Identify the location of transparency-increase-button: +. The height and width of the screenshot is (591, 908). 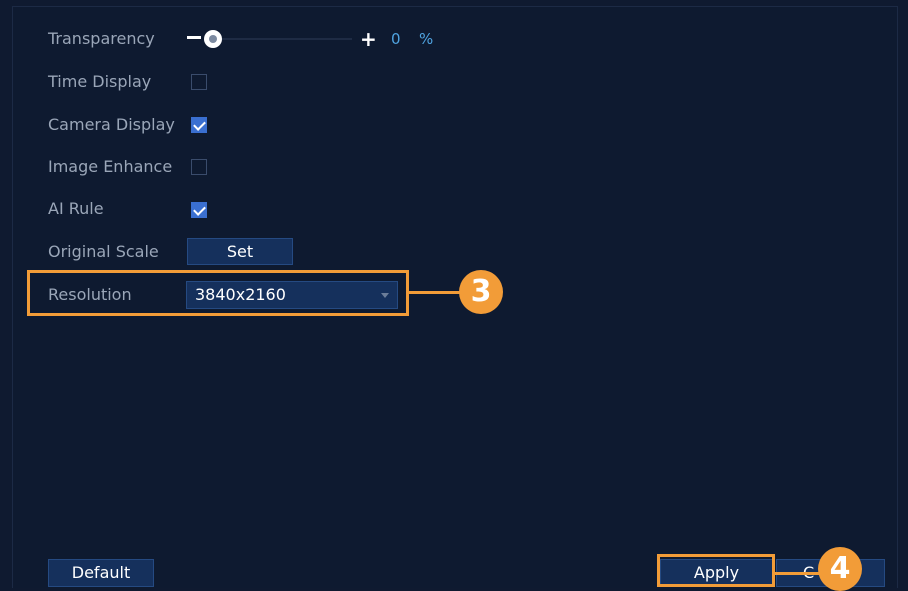
(368, 39).